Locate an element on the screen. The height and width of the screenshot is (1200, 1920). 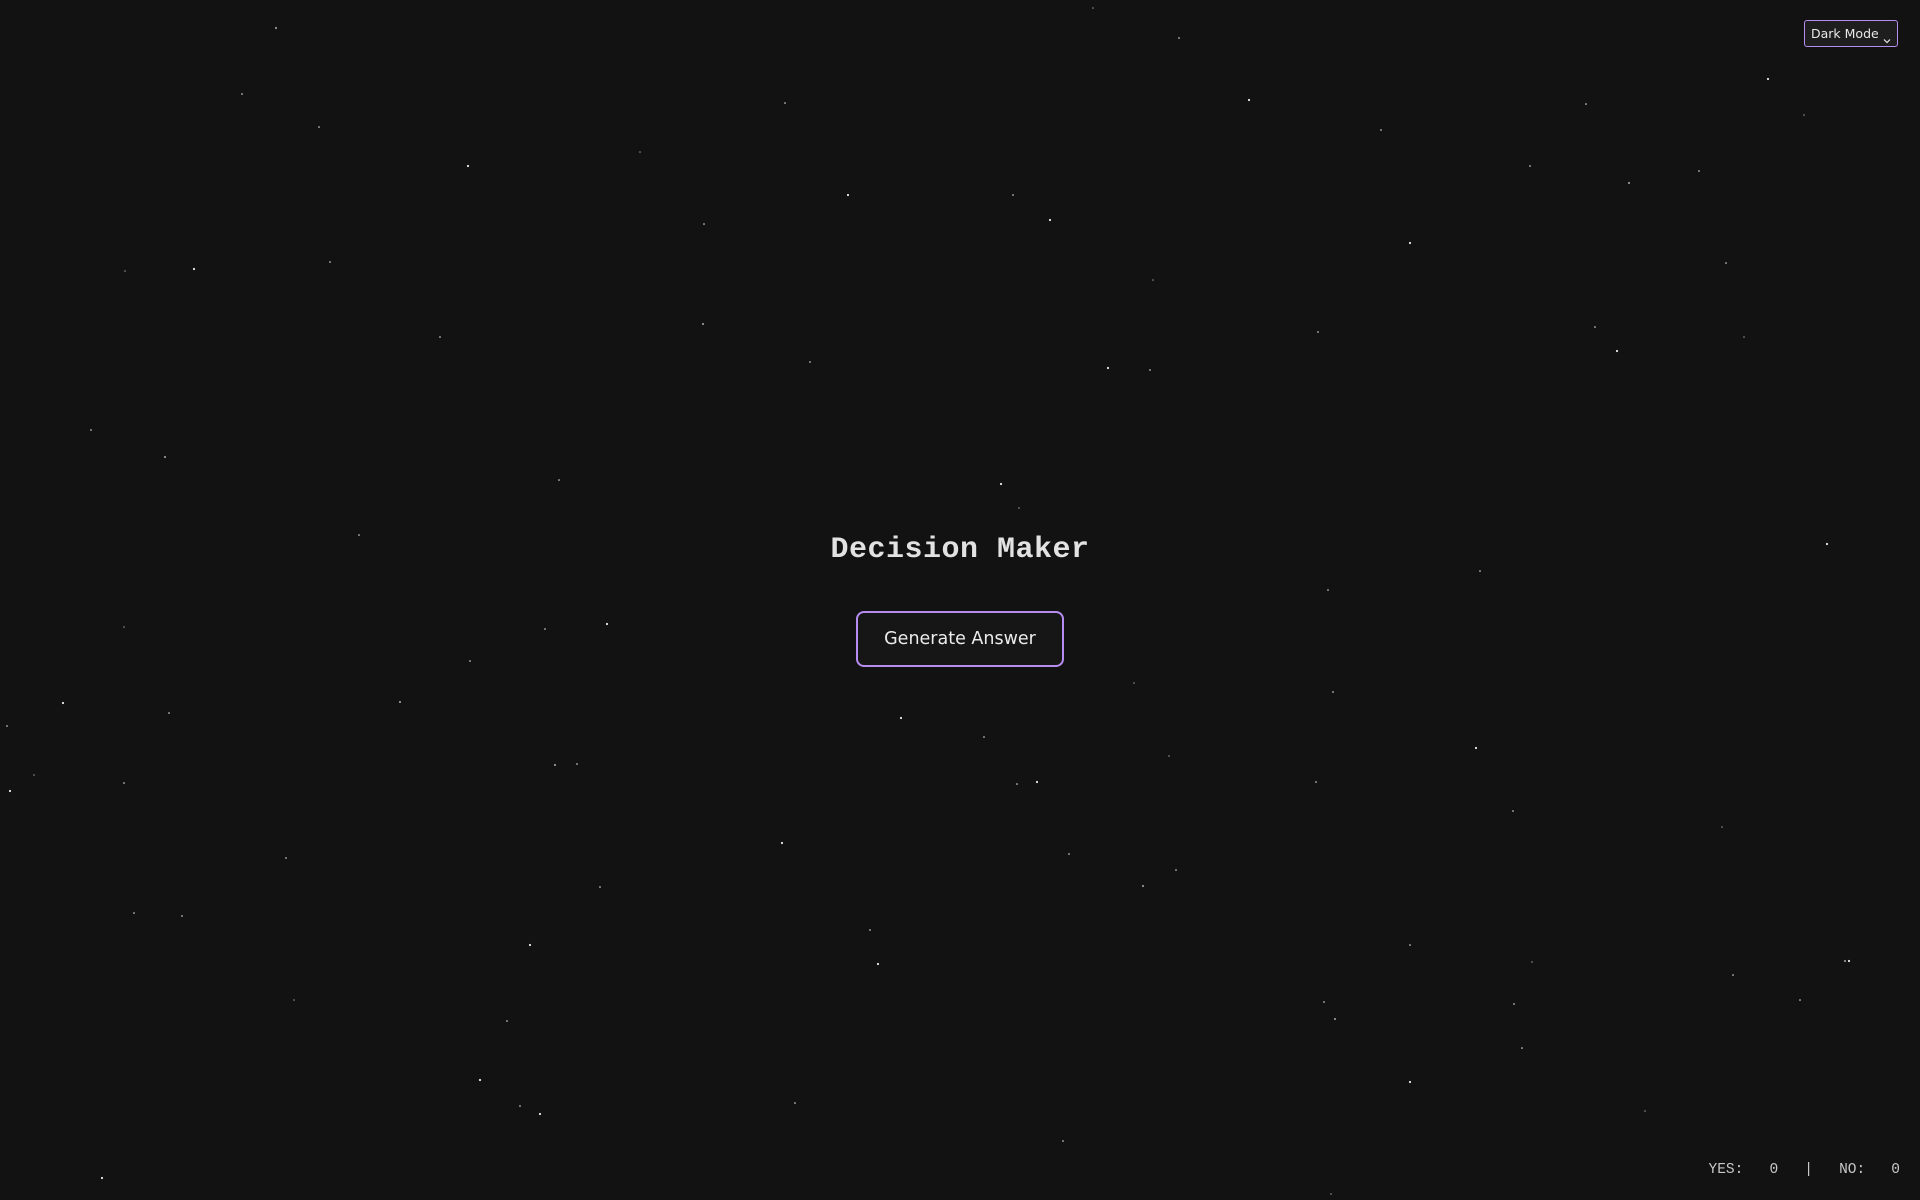
theme-select-value: Dark Mode is located at coordinates (1845, 33).